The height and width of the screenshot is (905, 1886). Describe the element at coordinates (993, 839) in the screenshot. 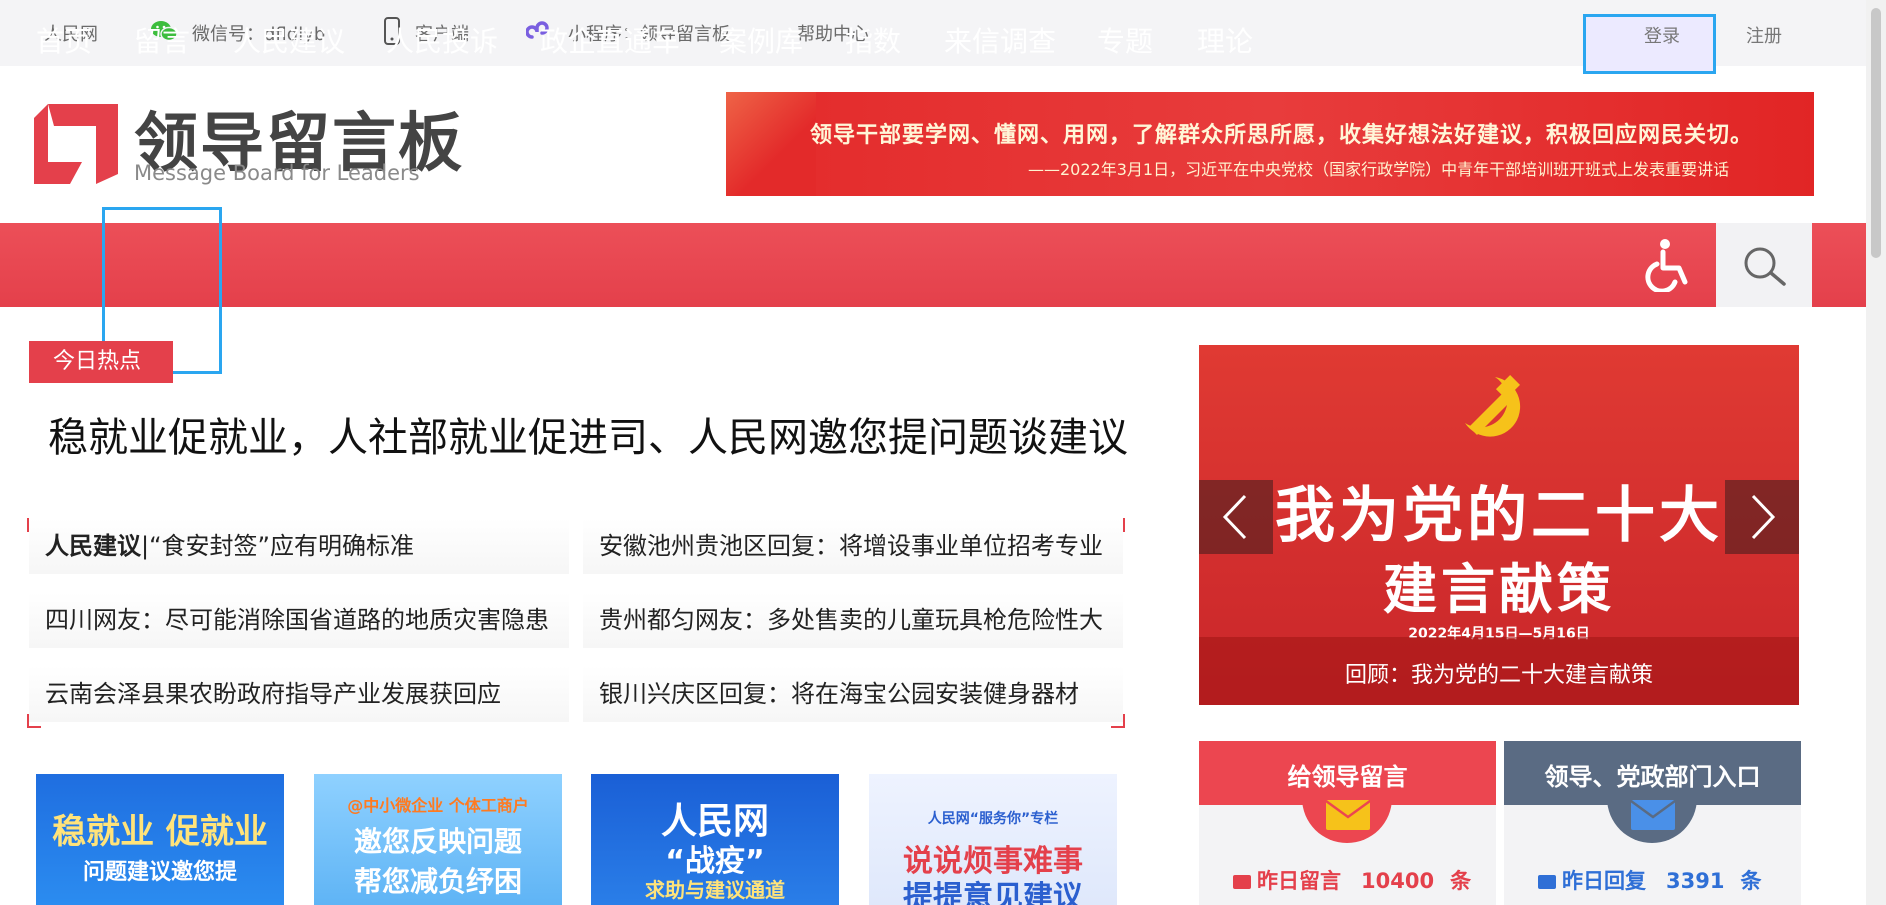

I see `promo-thumbnail: 人民网“服务你”专栏 说说烦事难事 提提意见建议` at that location.